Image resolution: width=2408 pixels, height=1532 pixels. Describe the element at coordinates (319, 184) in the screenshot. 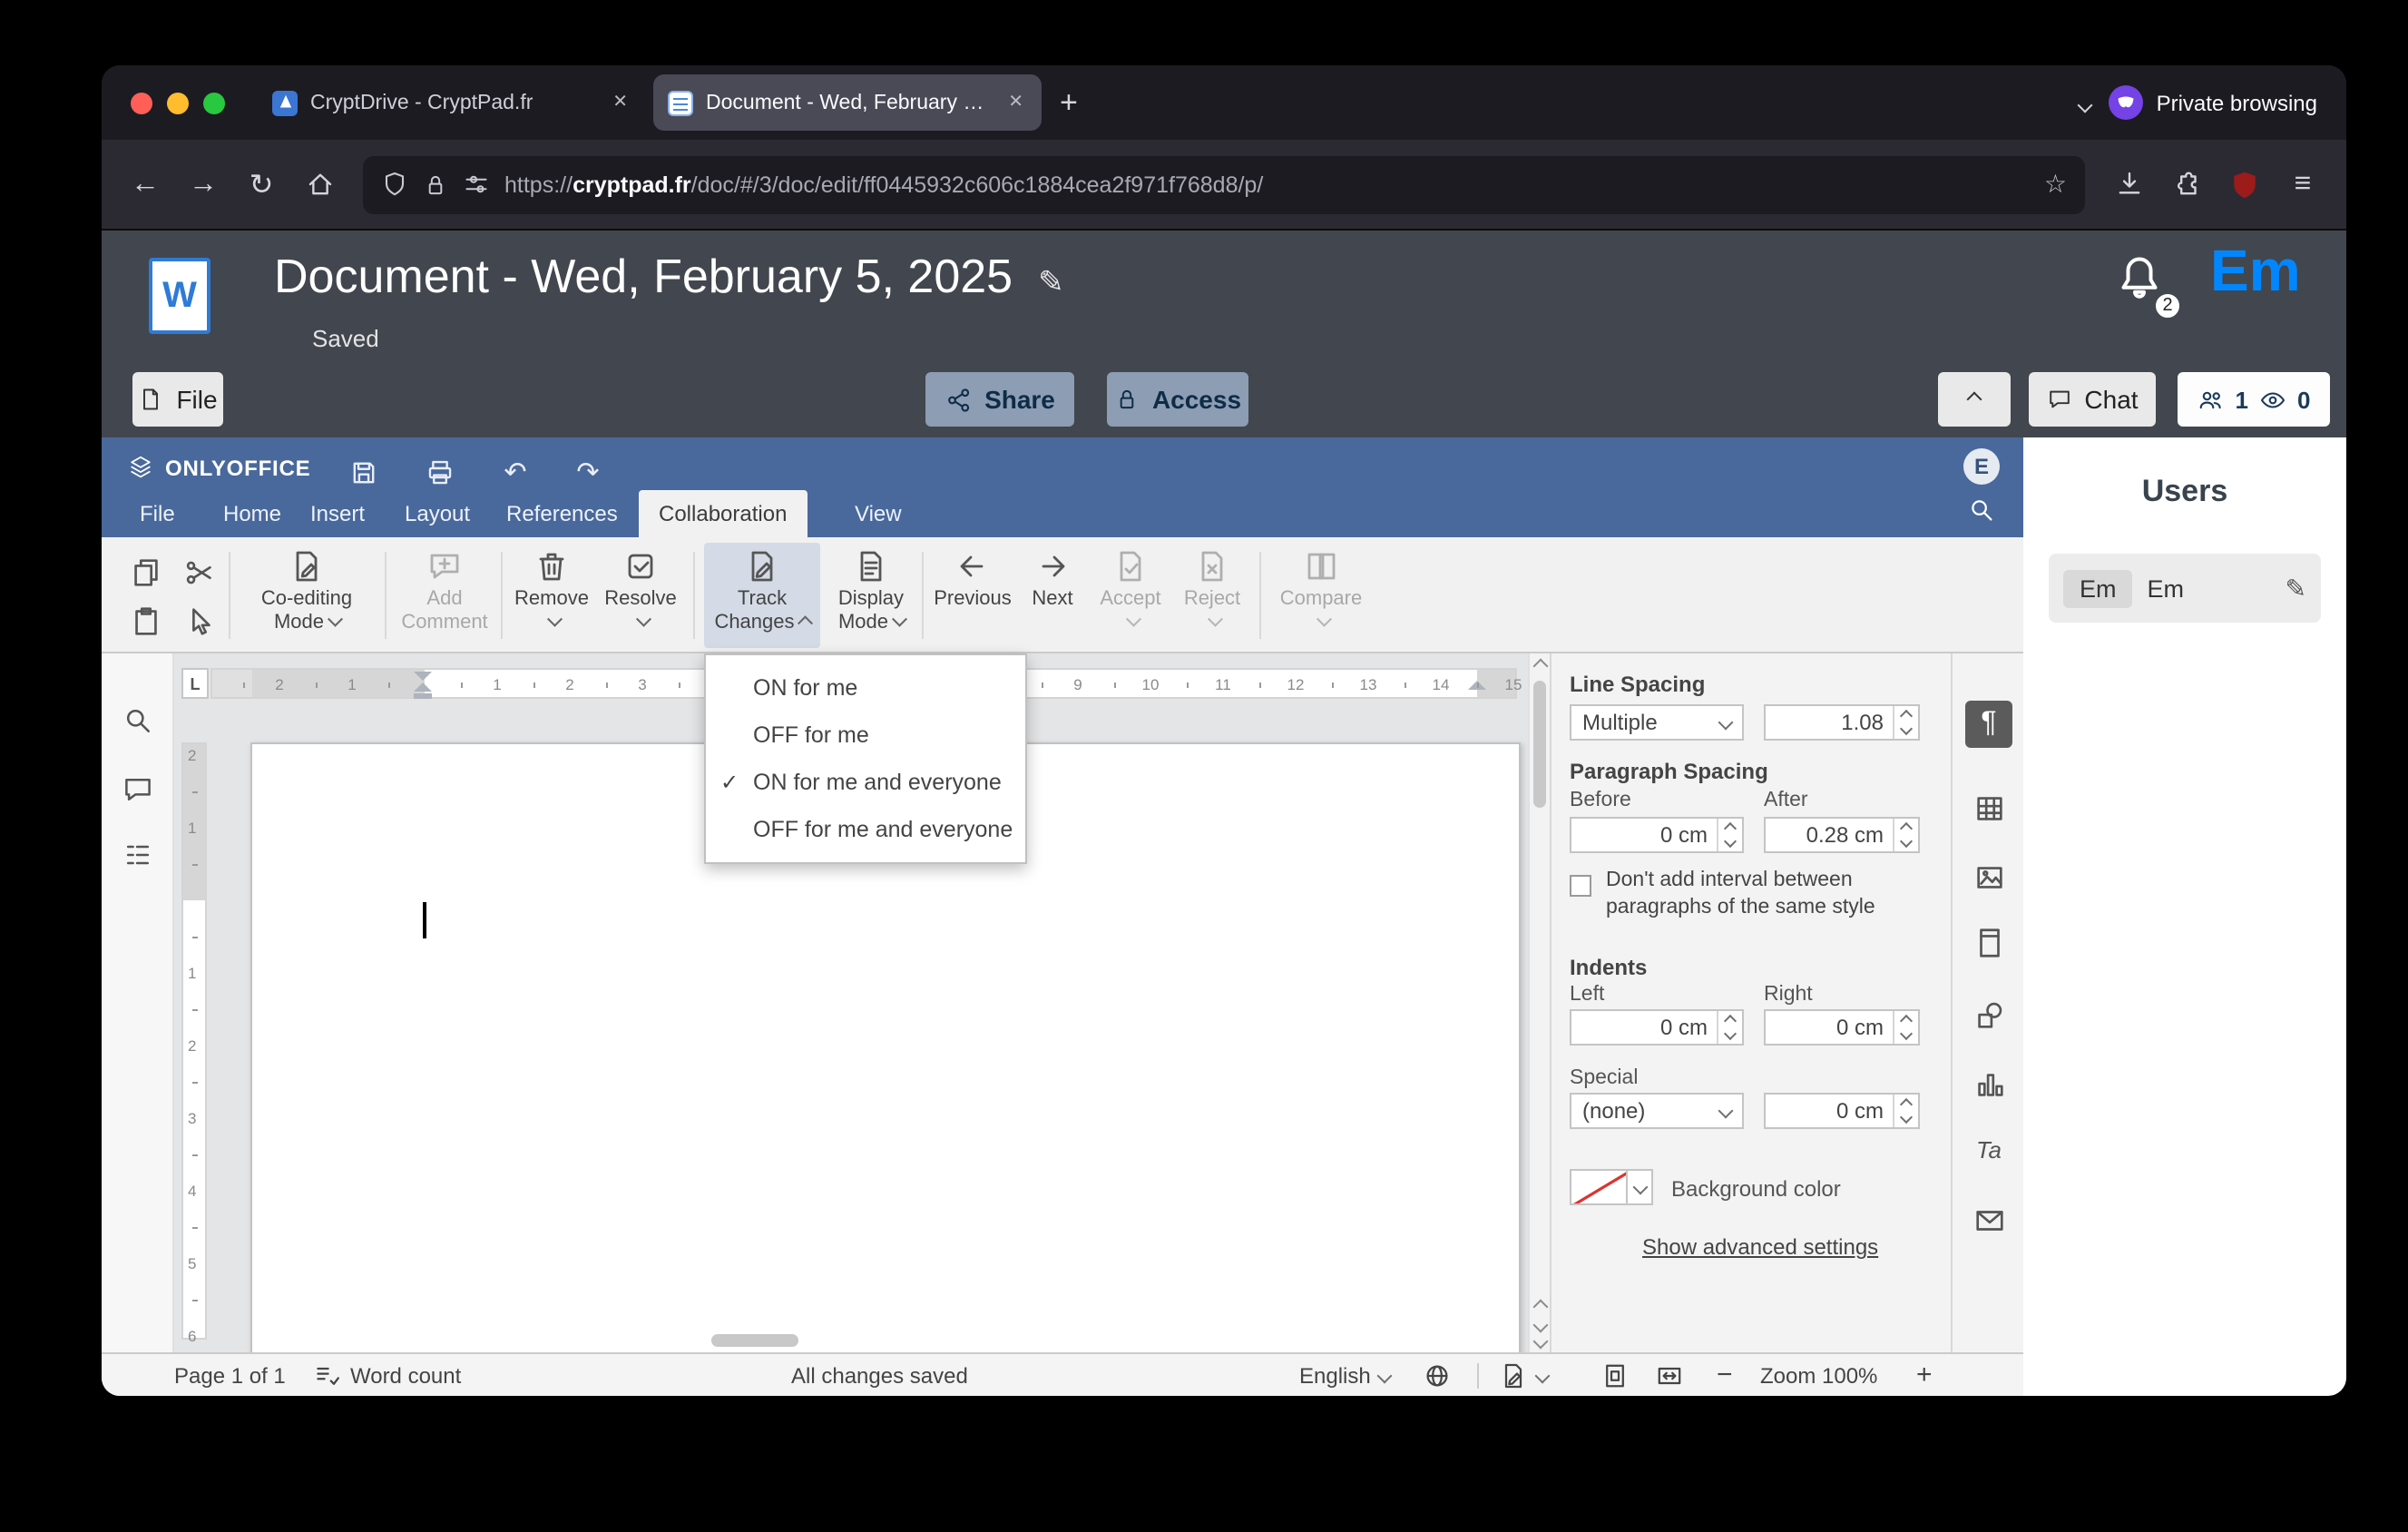

I see `home-button` at that location.